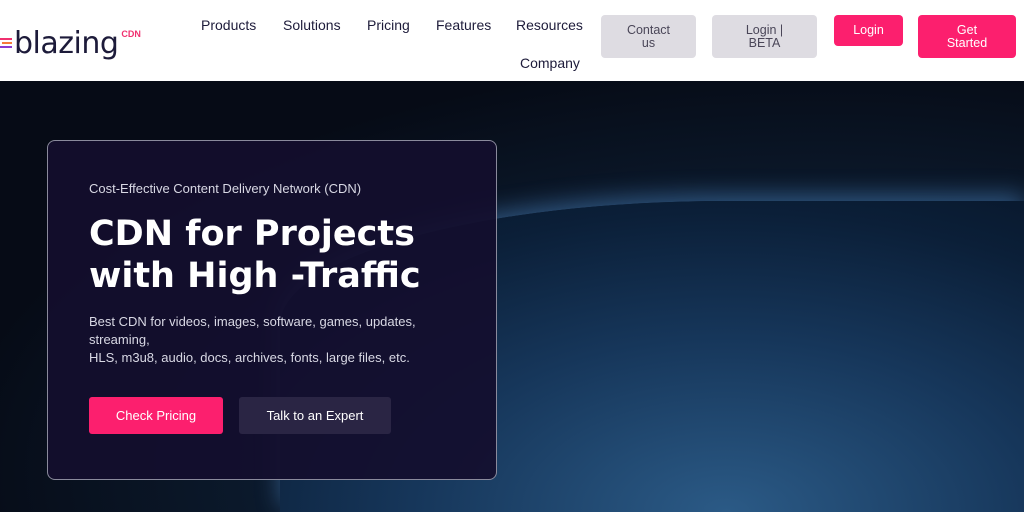 The image size is (1024, 512). I want to click on login-beta-button: Login | BETA, so click(764, 36).